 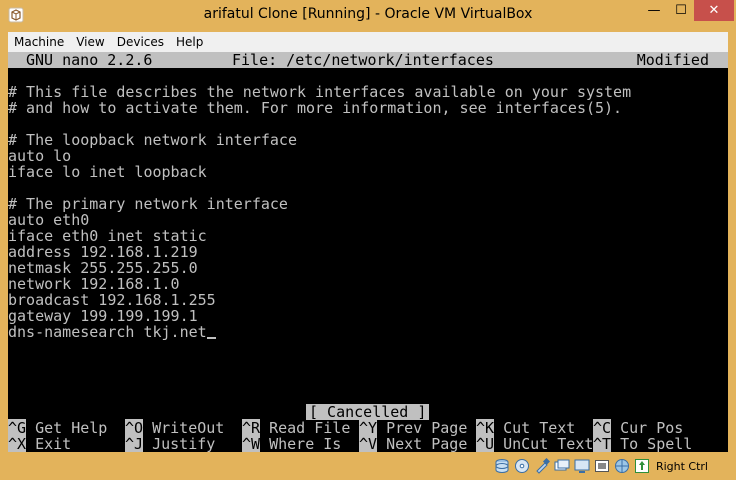 I want to click on shortcut-exit: ^X Exit, so click(x=40, y=443).